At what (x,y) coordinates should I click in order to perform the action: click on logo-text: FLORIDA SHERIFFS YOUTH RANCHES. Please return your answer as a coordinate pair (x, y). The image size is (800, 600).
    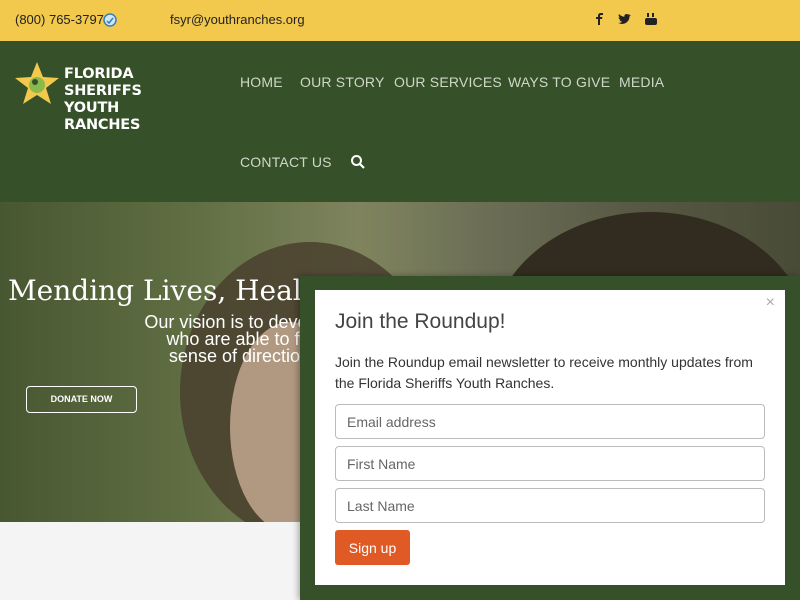
    Looking at the image, I should click on (126, 100).